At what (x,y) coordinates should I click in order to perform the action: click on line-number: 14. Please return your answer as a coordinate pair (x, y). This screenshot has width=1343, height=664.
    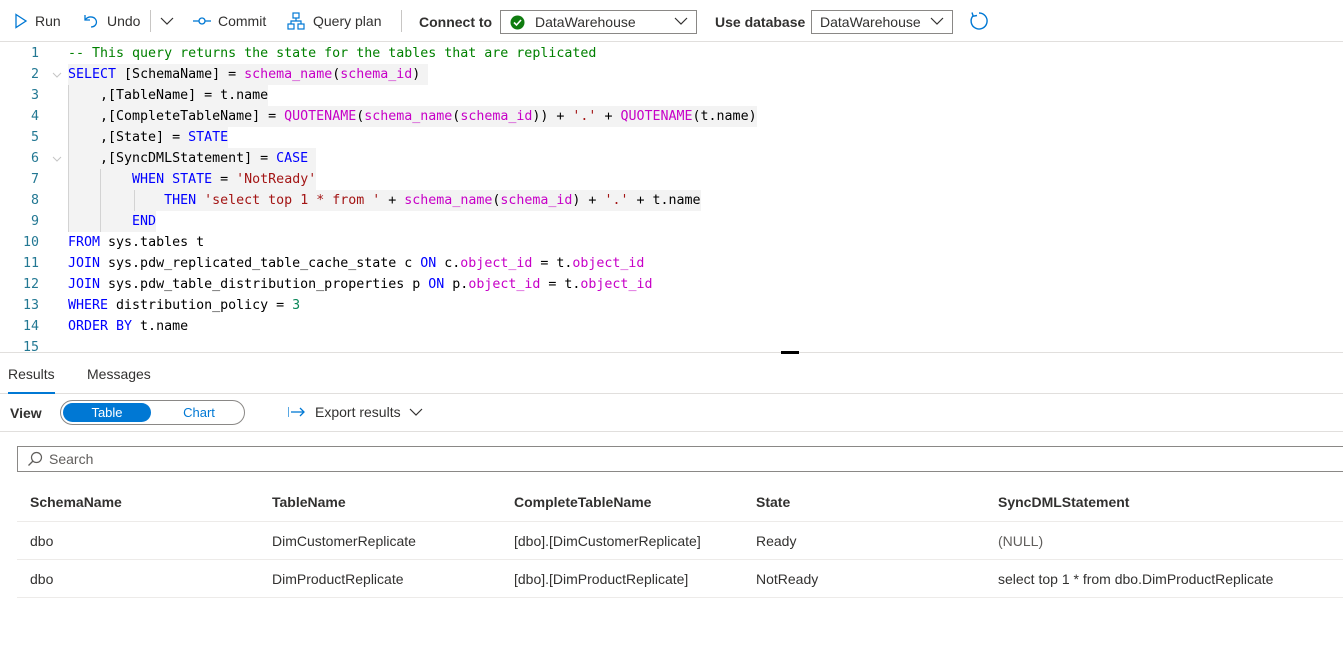
    Looking at the image, I should click on (30, 326).